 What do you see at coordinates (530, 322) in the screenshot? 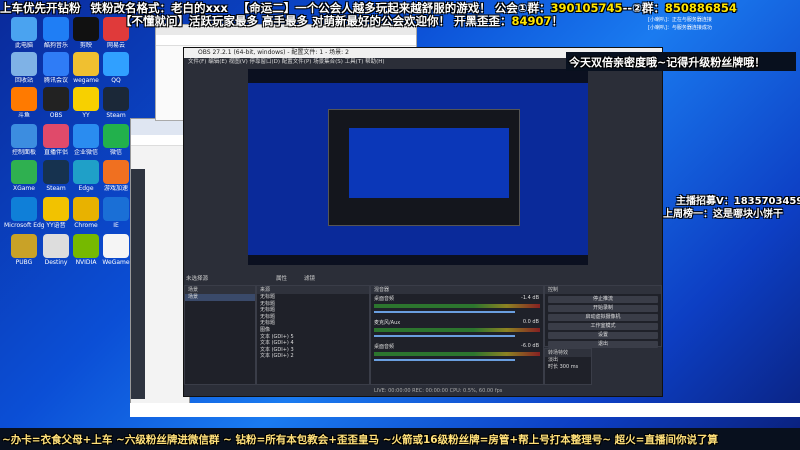
I see `channel-db: 0.0 dB` at bounding box center [530, 322].